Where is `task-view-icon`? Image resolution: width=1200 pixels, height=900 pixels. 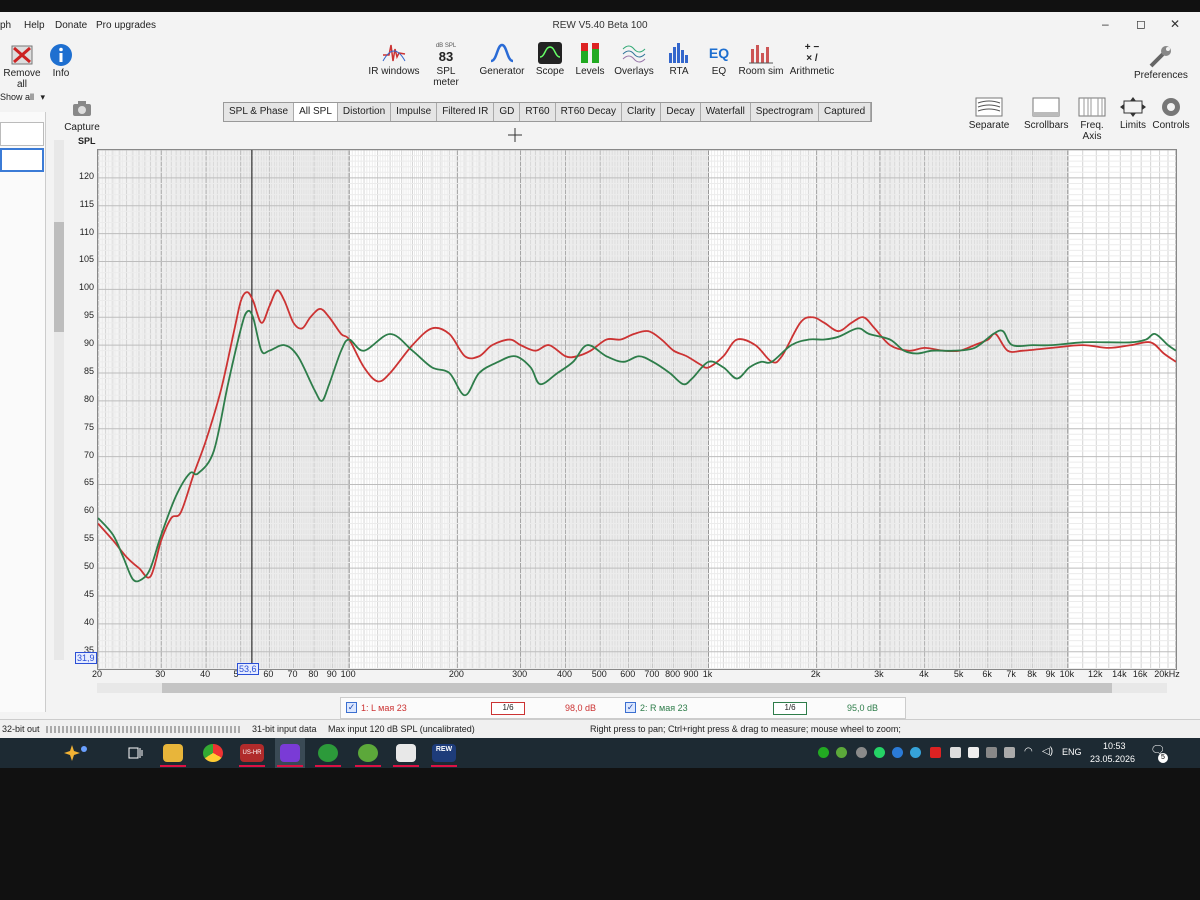
task-view-icon is located at coordinates (136, 753).